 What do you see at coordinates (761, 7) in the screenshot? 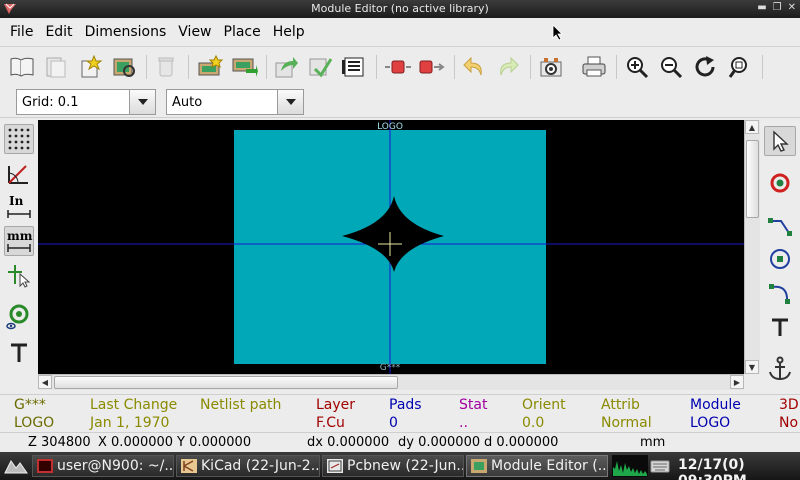
I see `minimize-icon: ▬` at bounding box center [761, 7].